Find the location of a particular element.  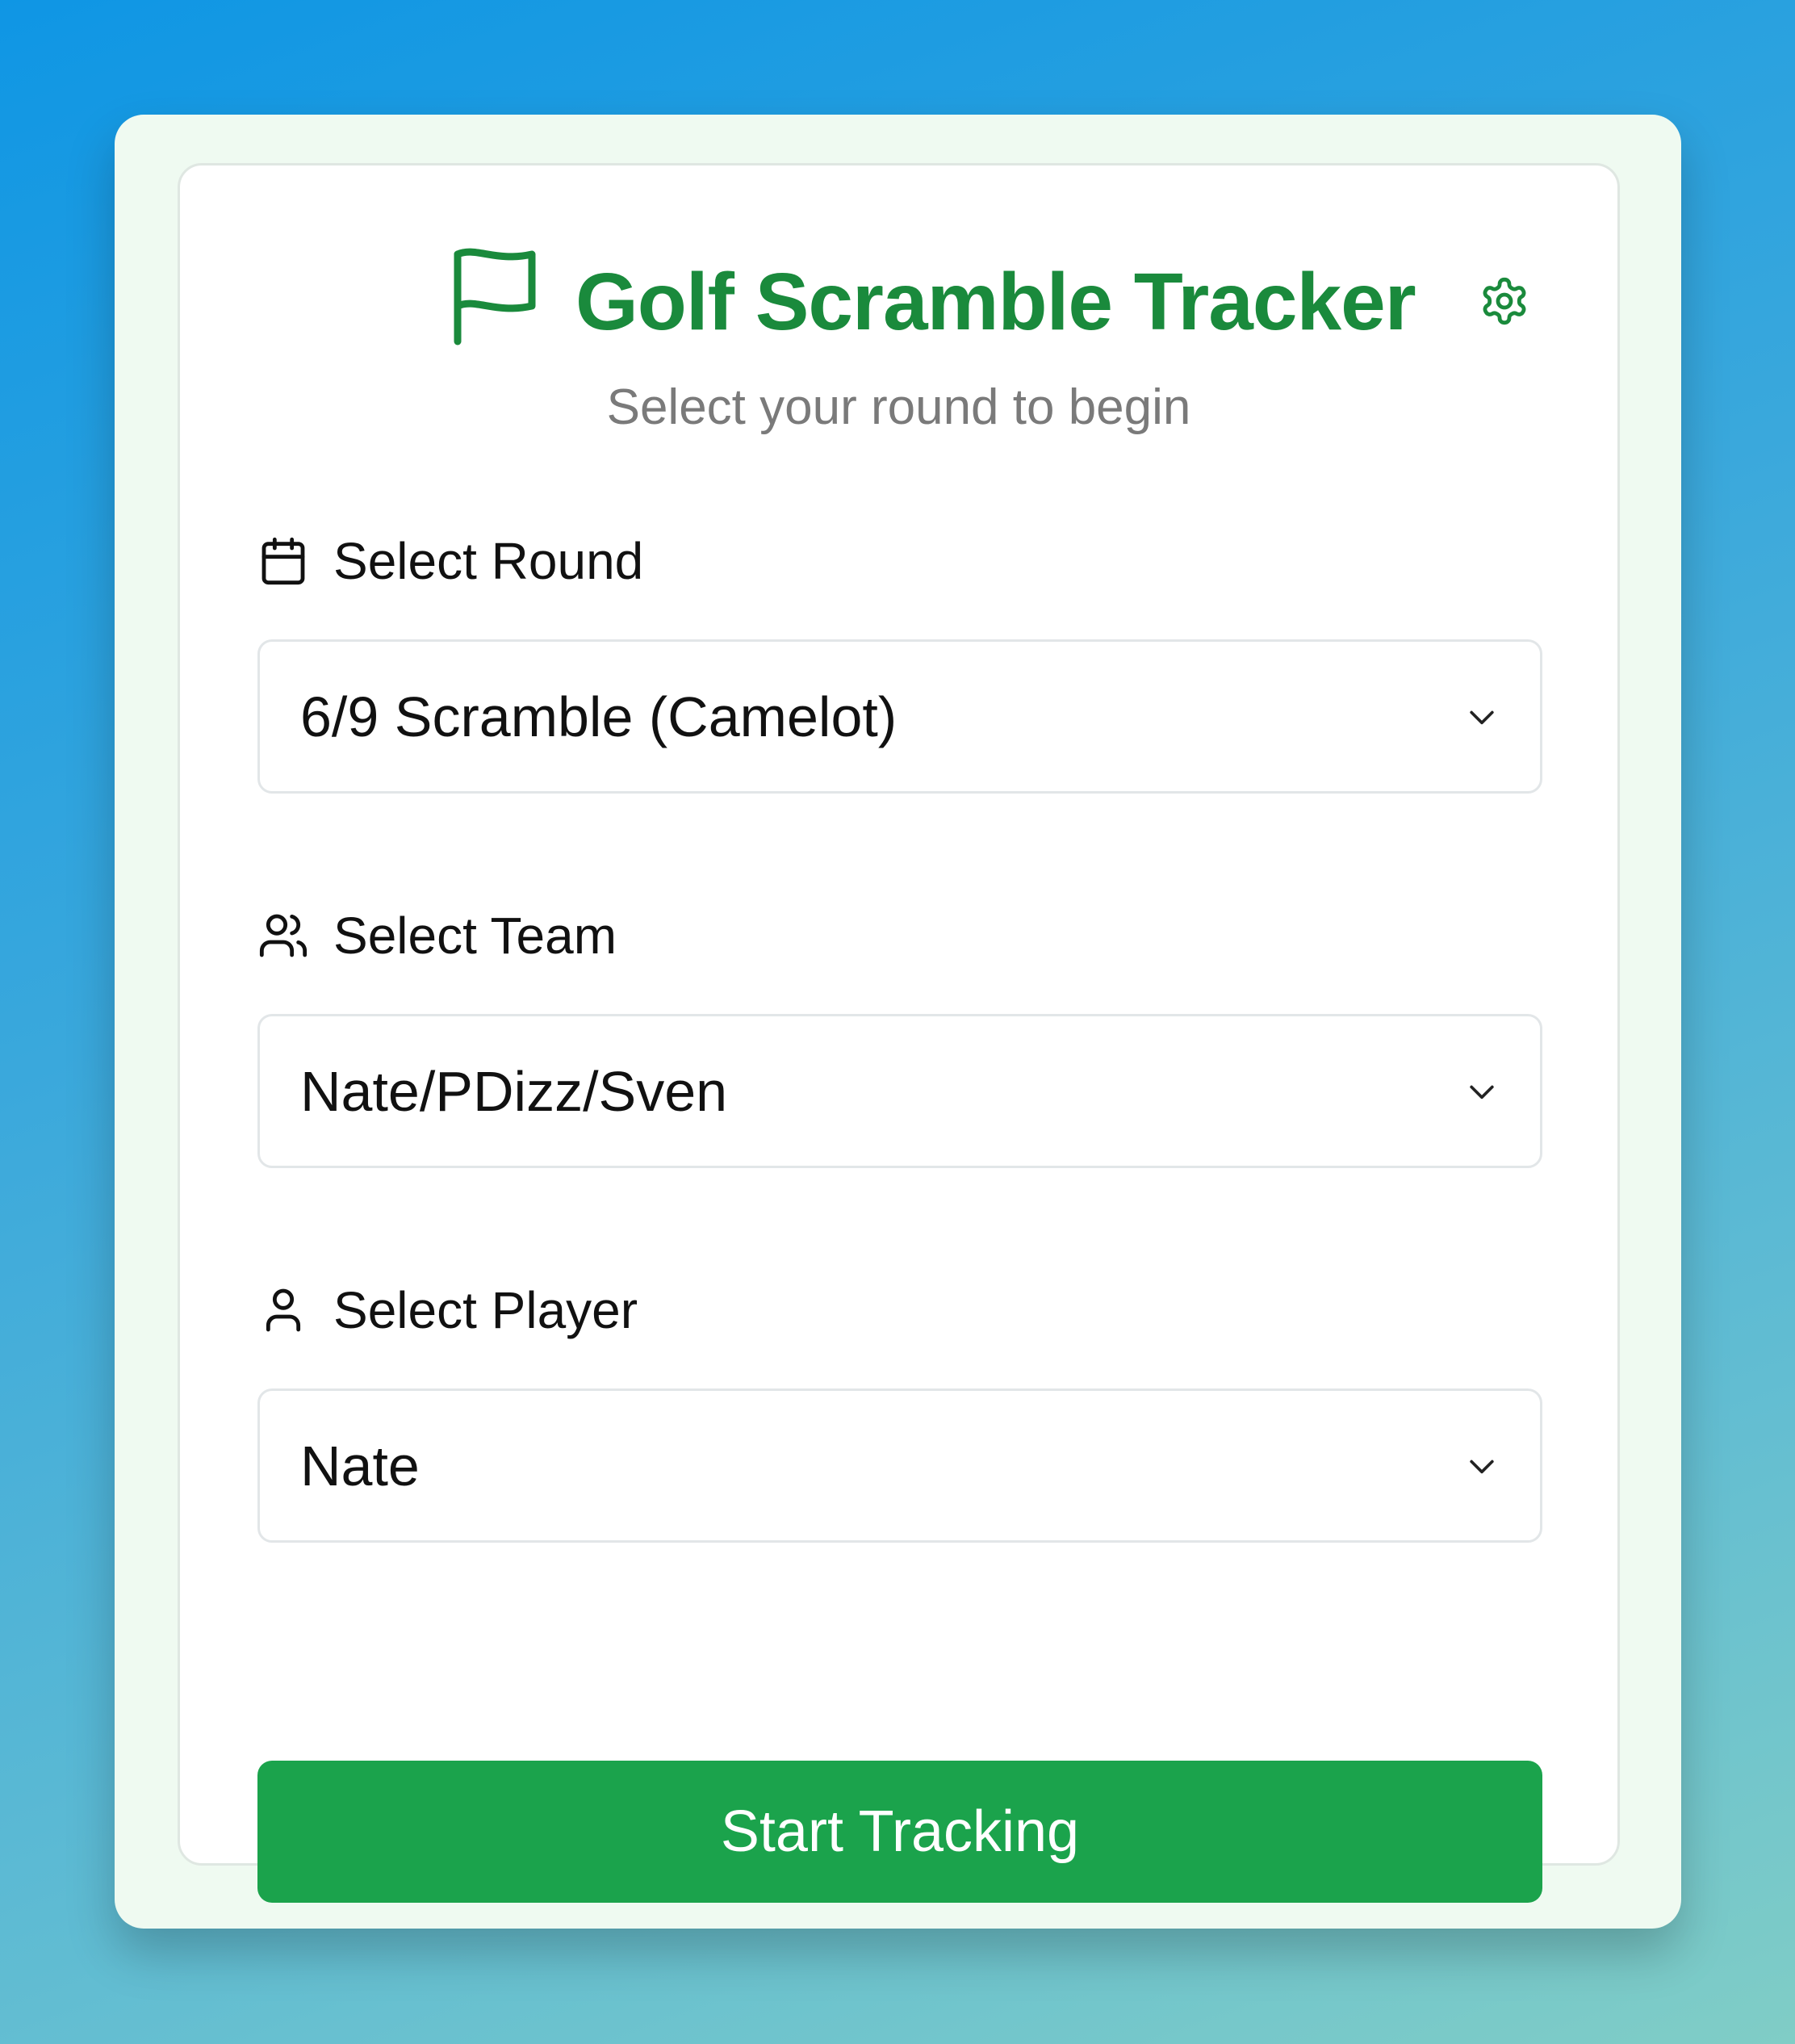

round-select: 6/9 Scramble (Camelot) is located at coordinates (900, 717).